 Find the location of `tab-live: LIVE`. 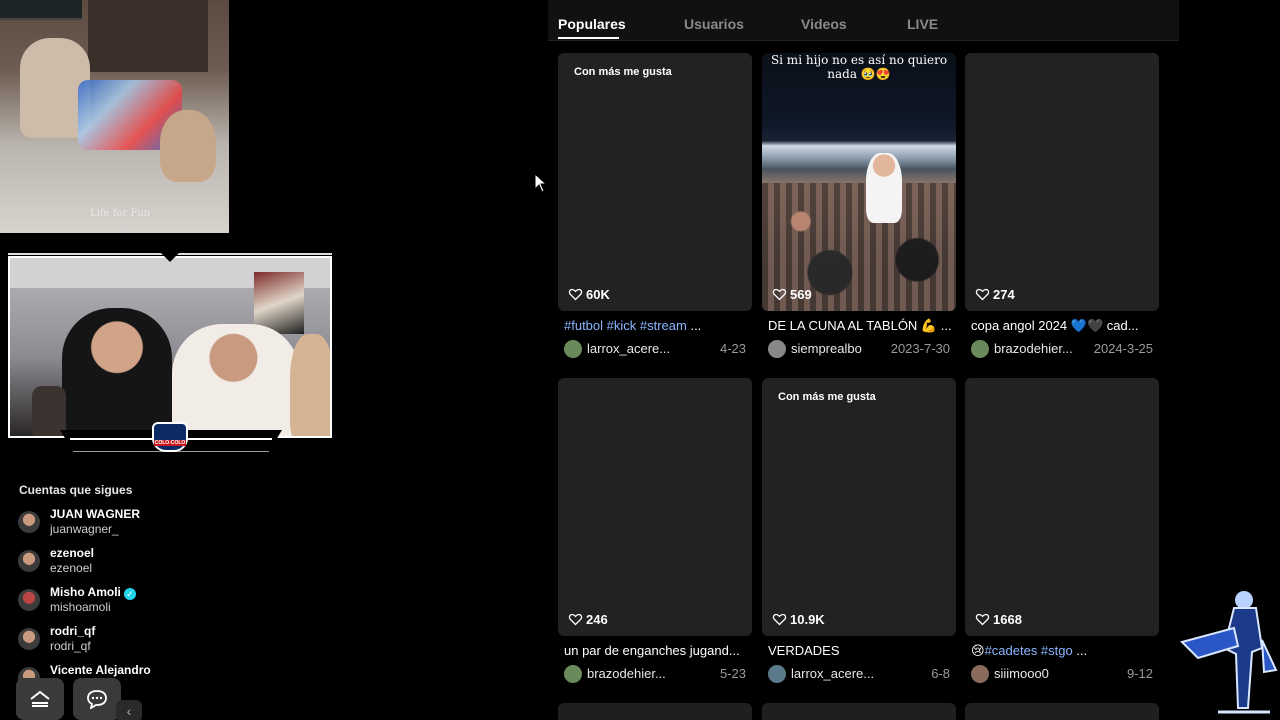

tab-live: LIVE is located at coordinates (922, 24).